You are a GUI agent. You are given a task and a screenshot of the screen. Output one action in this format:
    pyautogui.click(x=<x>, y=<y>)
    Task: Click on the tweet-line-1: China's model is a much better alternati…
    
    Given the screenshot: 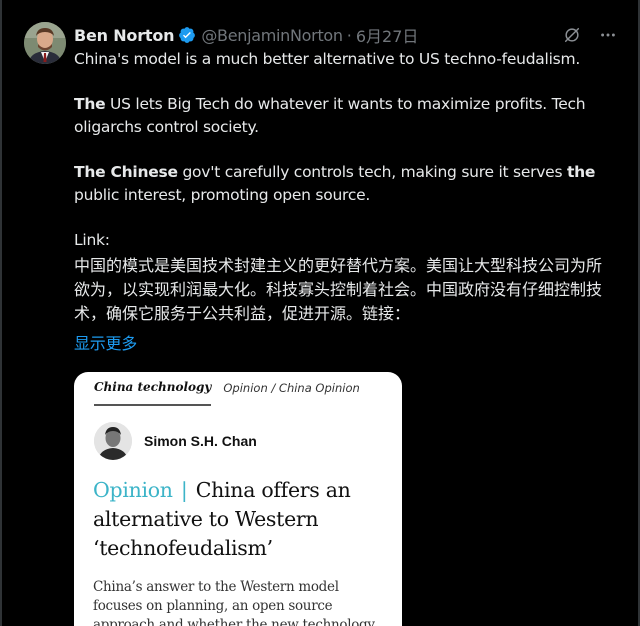 What is the action you would take?
    pyautogui.click(x=327, y=59)
    